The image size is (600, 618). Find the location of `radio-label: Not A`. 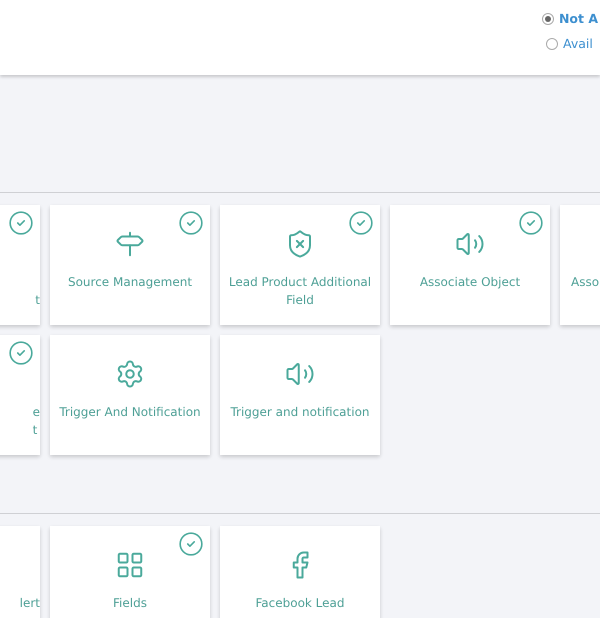

radio-label: Not A is located at coordinates (578, 18).